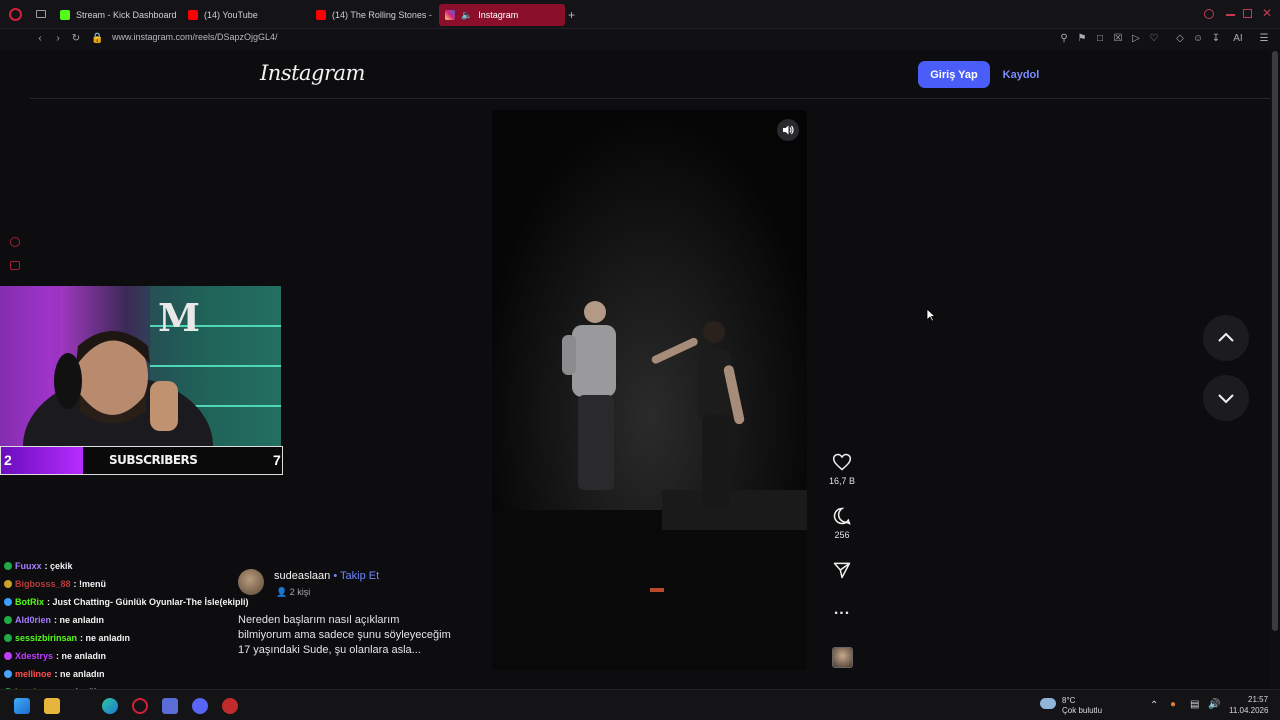  I want to click on youtube-favicon-icon, so click(193, 15).